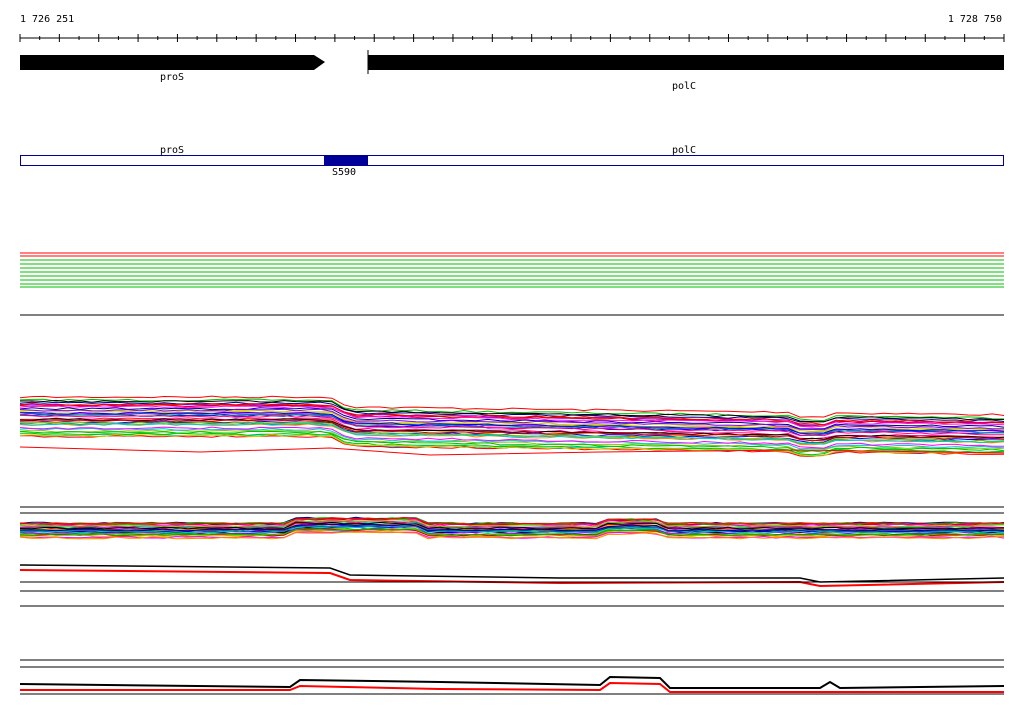 This screenshot has width=1024, height=718. What do you see at coordinates (346, 160) in the screenshot?
I see `annotation-feature-s590` at bounding box center [346, 160].